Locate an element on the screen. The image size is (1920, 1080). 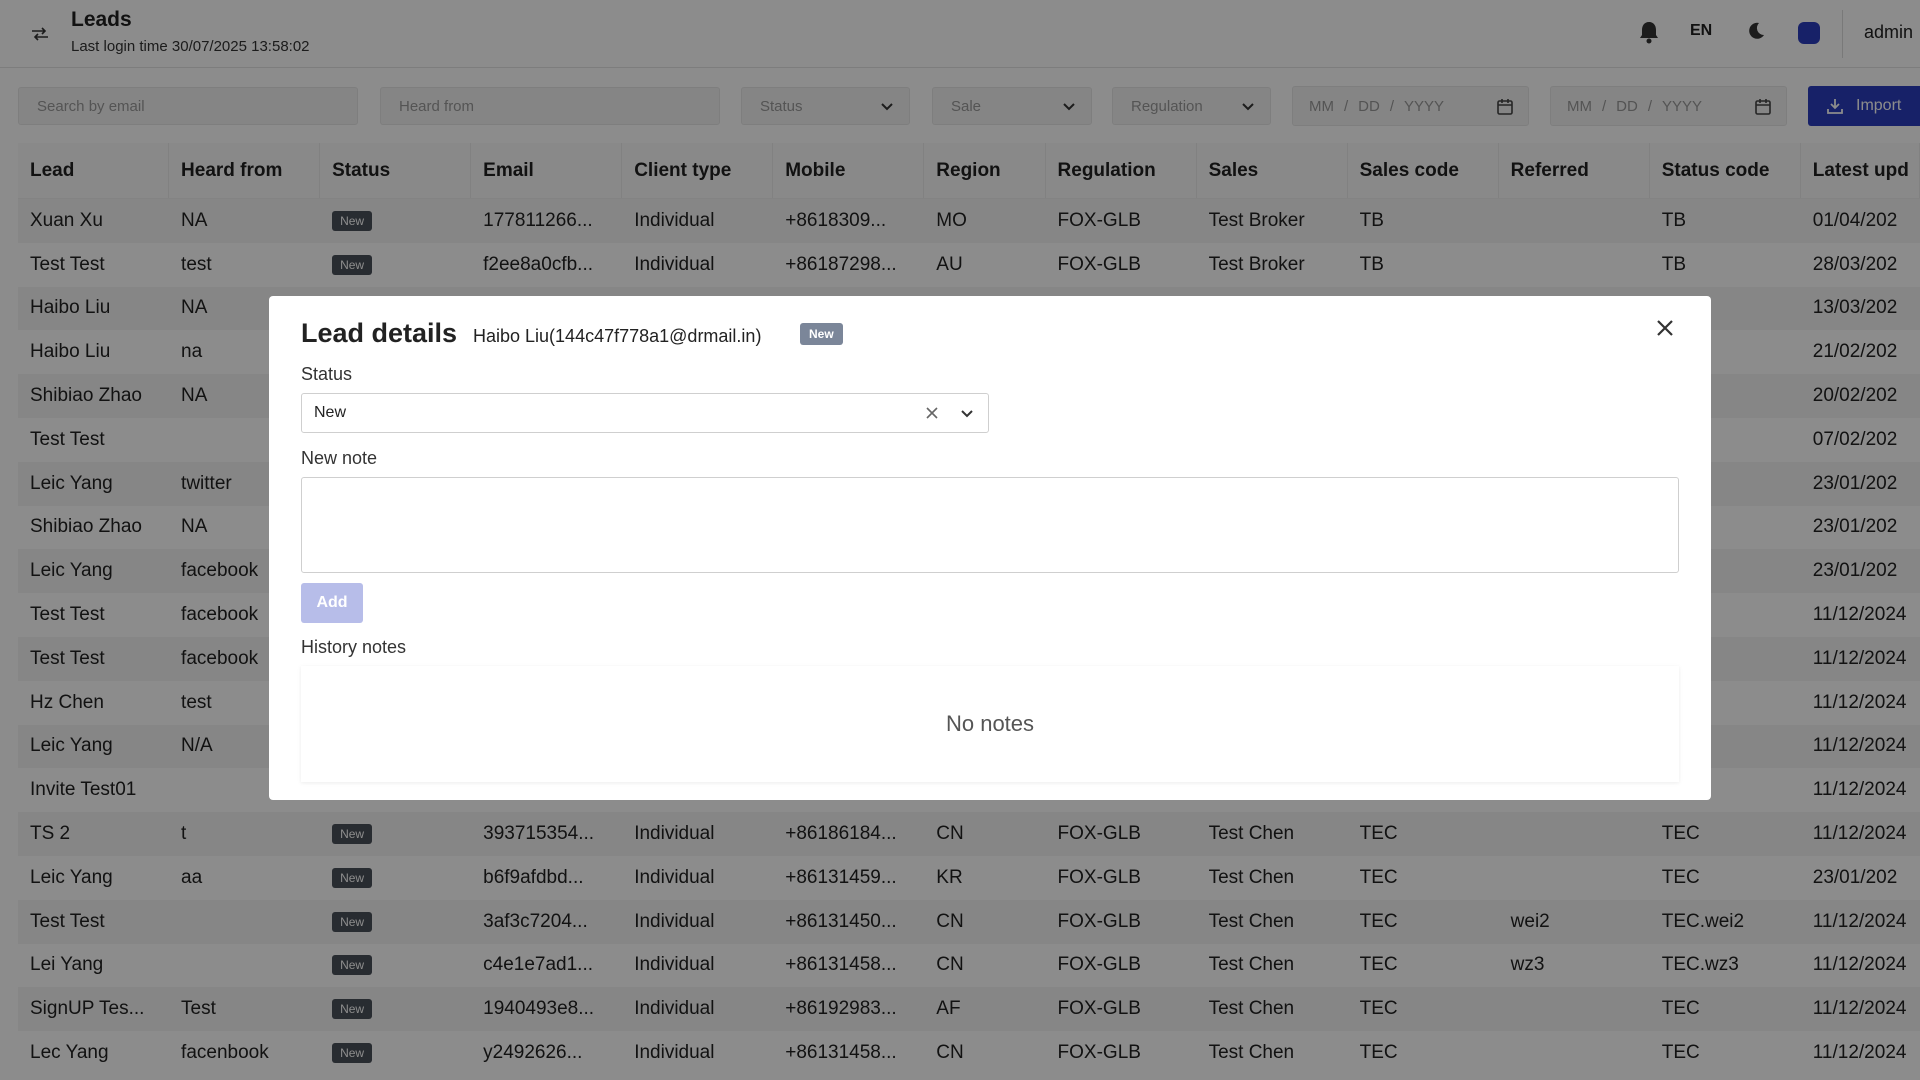
modal-lead-identity: Haibo Liu(144c47f778a1@drmail.in) is located at coordinates (617, 336).